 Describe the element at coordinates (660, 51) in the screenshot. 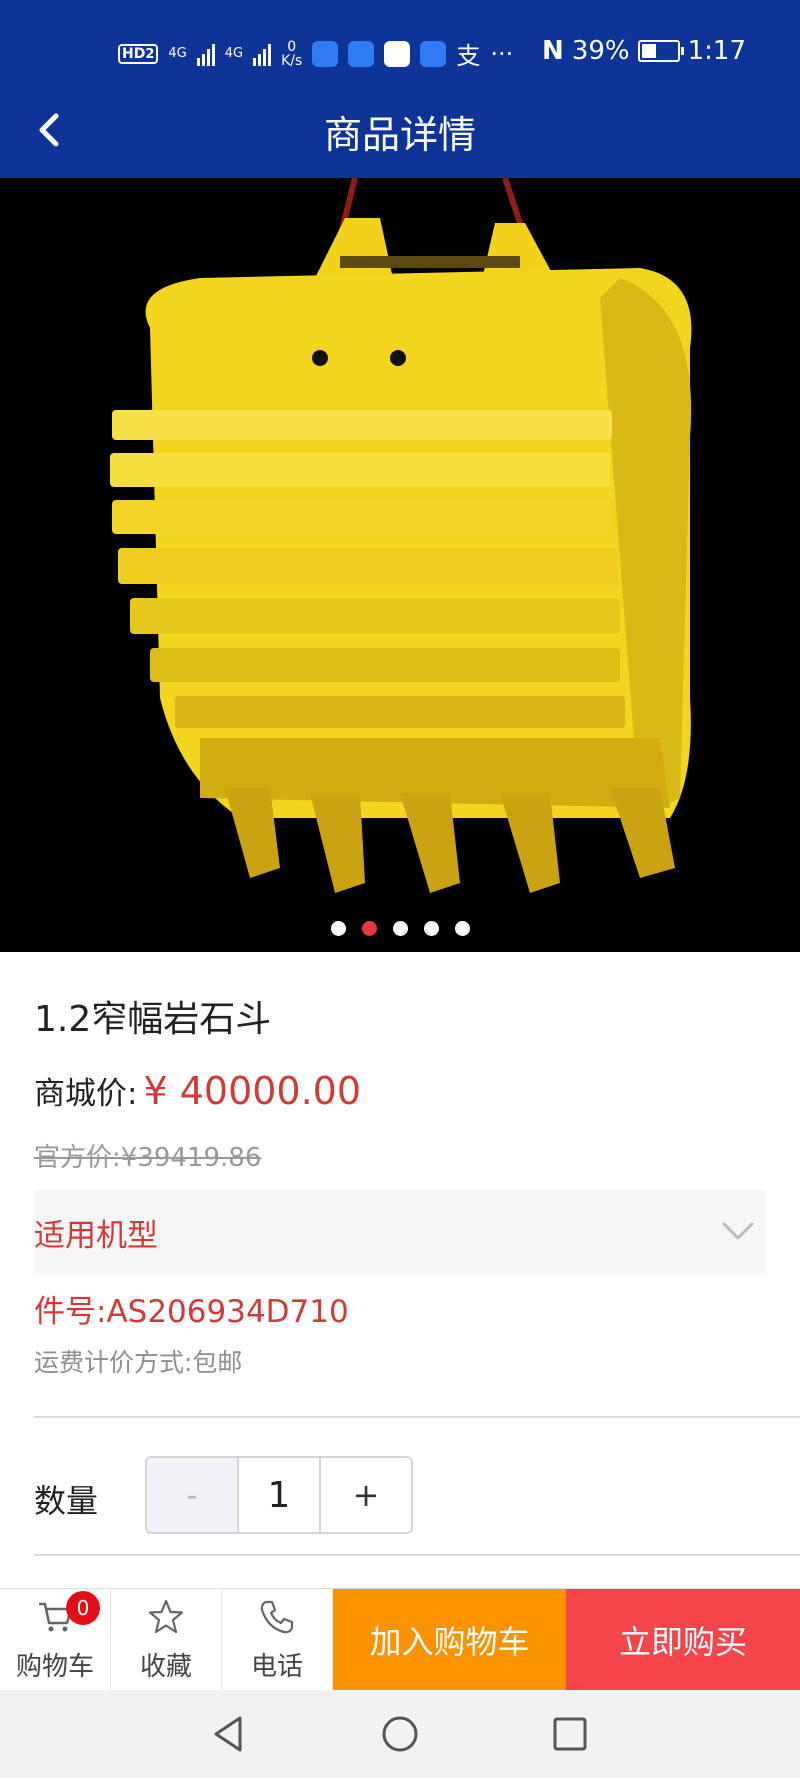

I see `battery-icon` at that location.